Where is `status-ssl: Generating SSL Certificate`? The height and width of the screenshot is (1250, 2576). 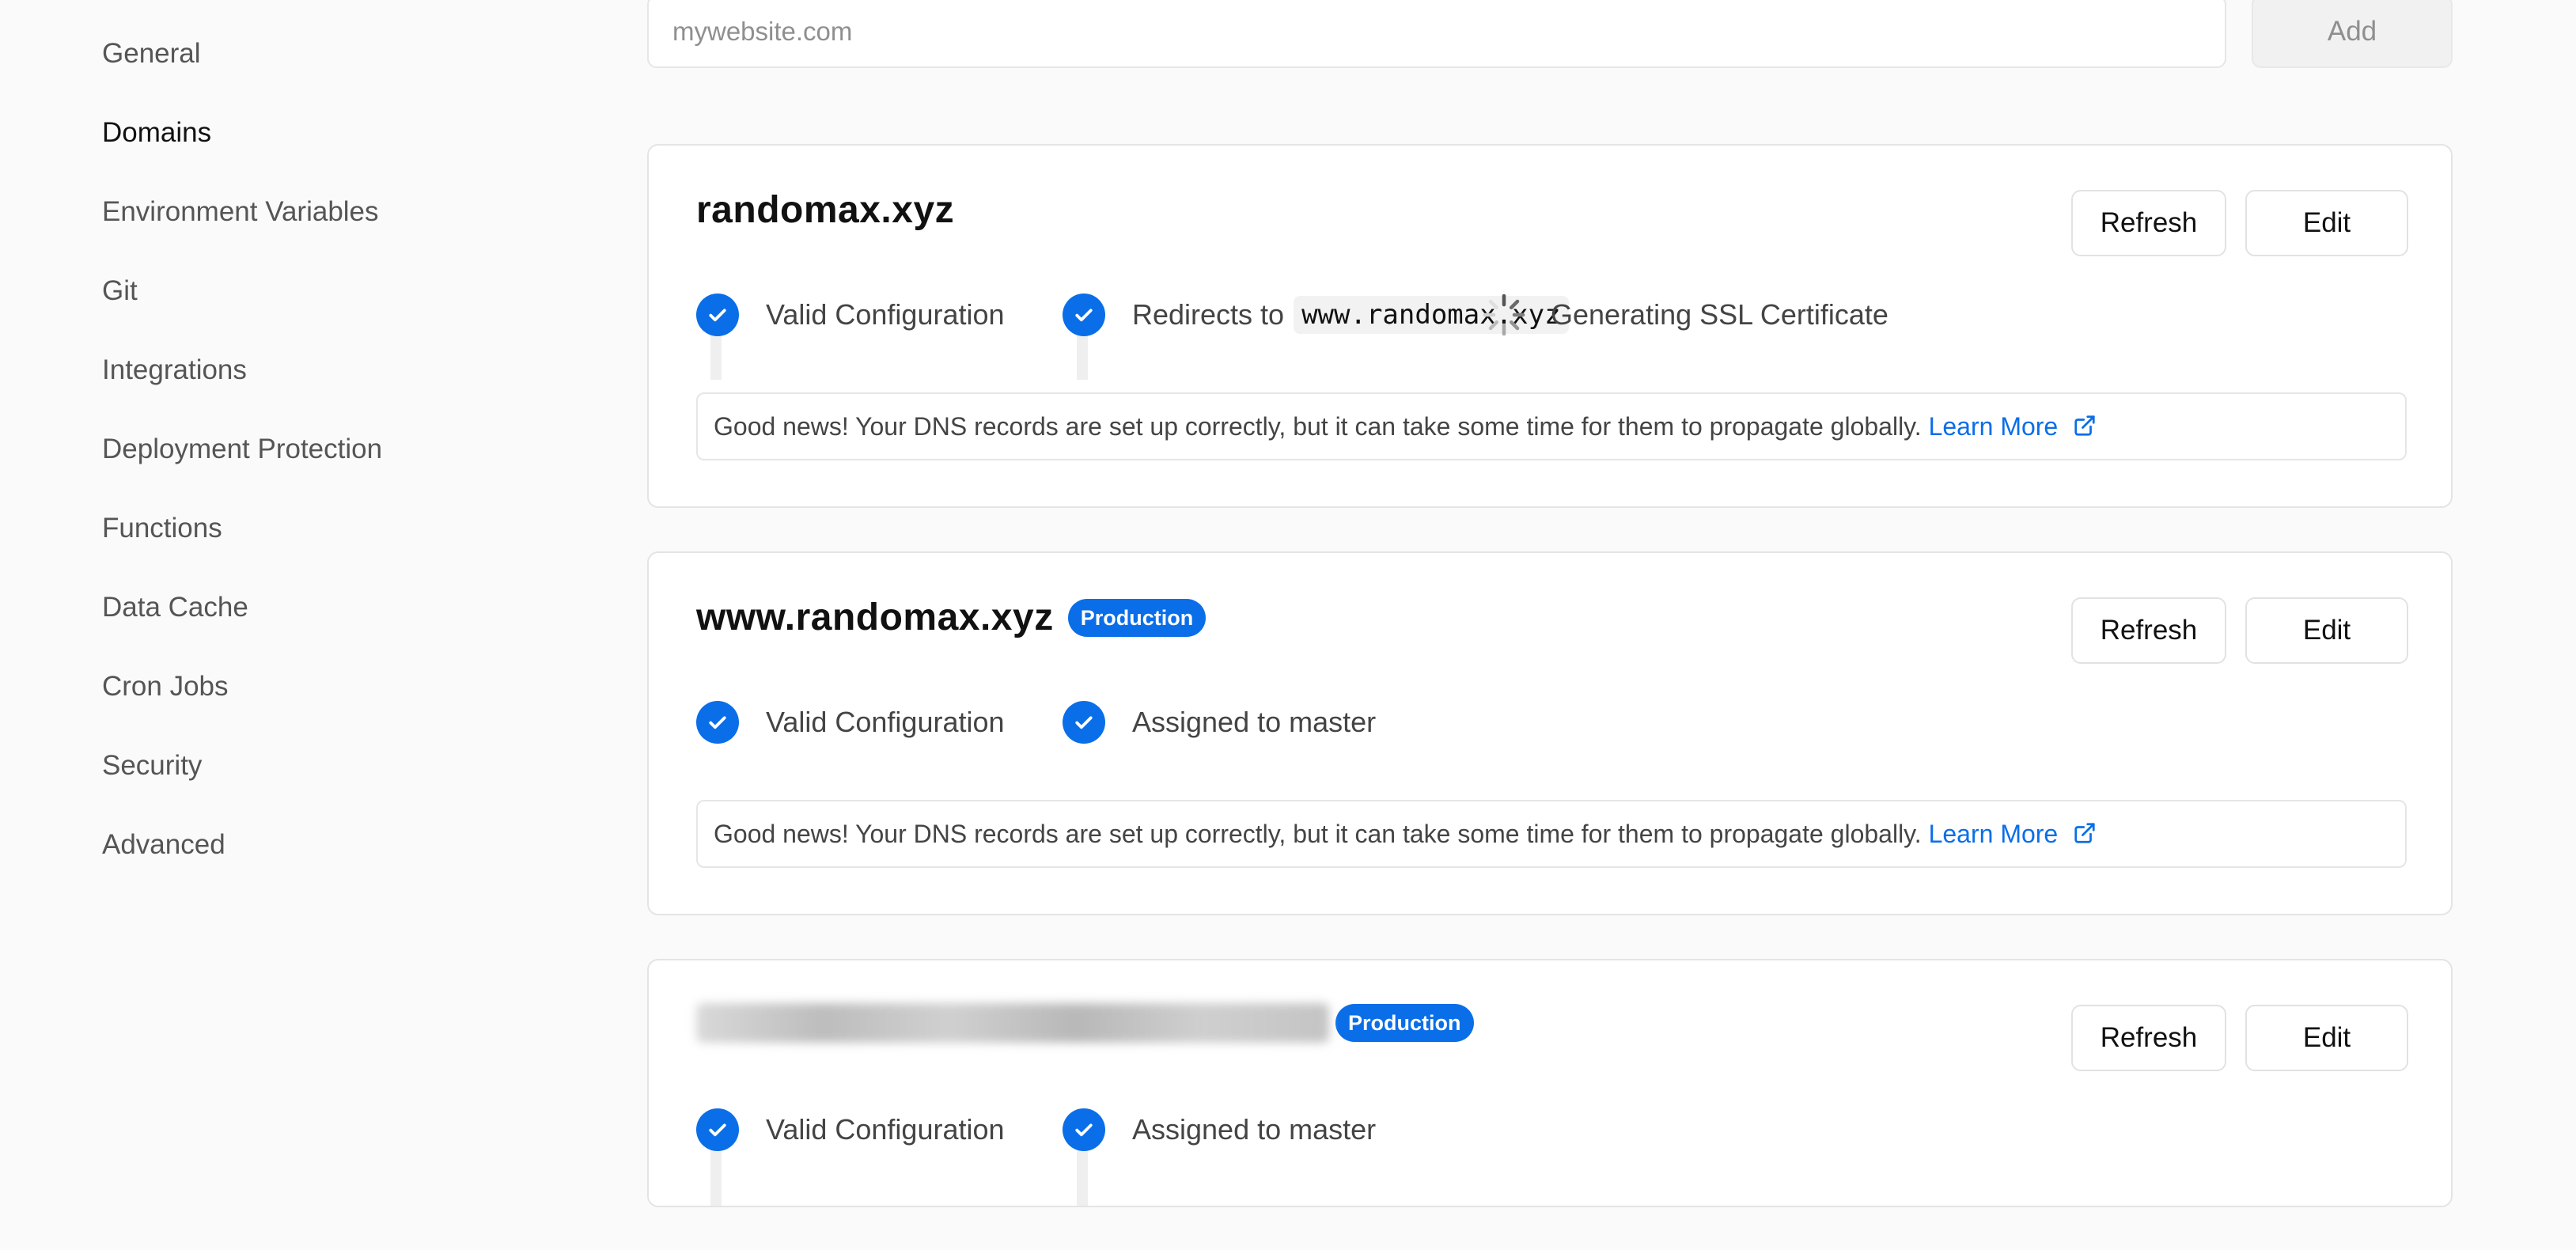 status-ssl: Generating SSL Certificate is located at coordinates (1685, 315).